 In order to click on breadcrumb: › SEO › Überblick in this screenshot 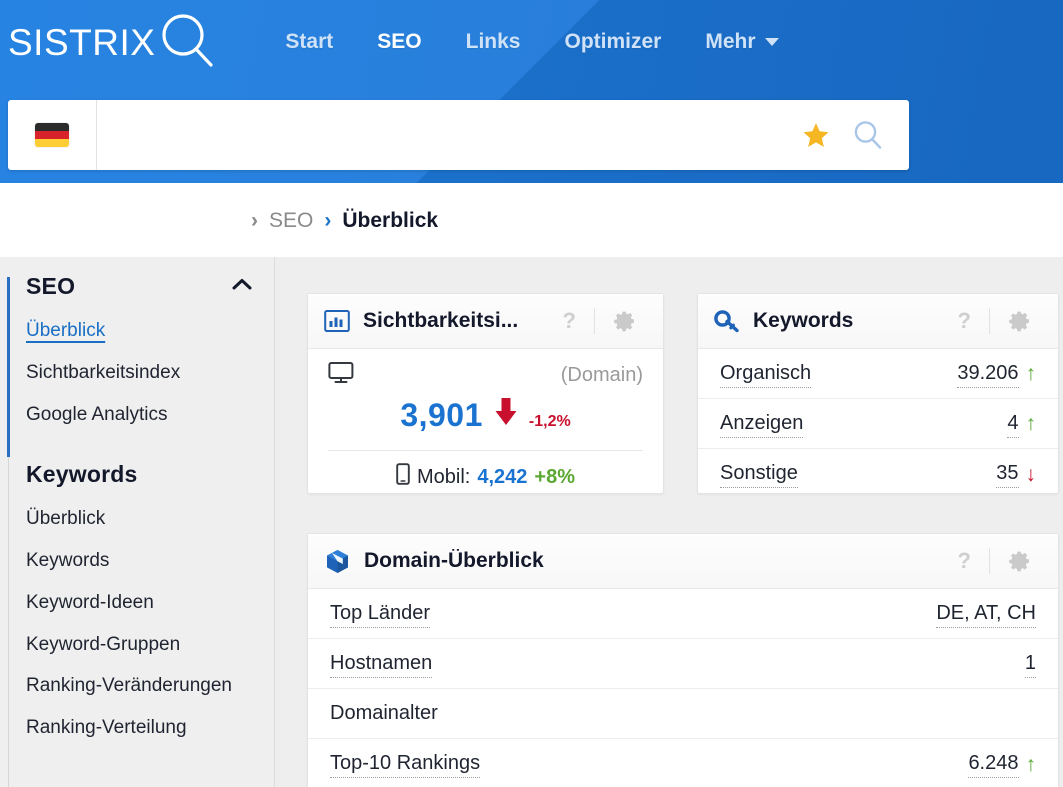, I will do `click(339, 220)`.